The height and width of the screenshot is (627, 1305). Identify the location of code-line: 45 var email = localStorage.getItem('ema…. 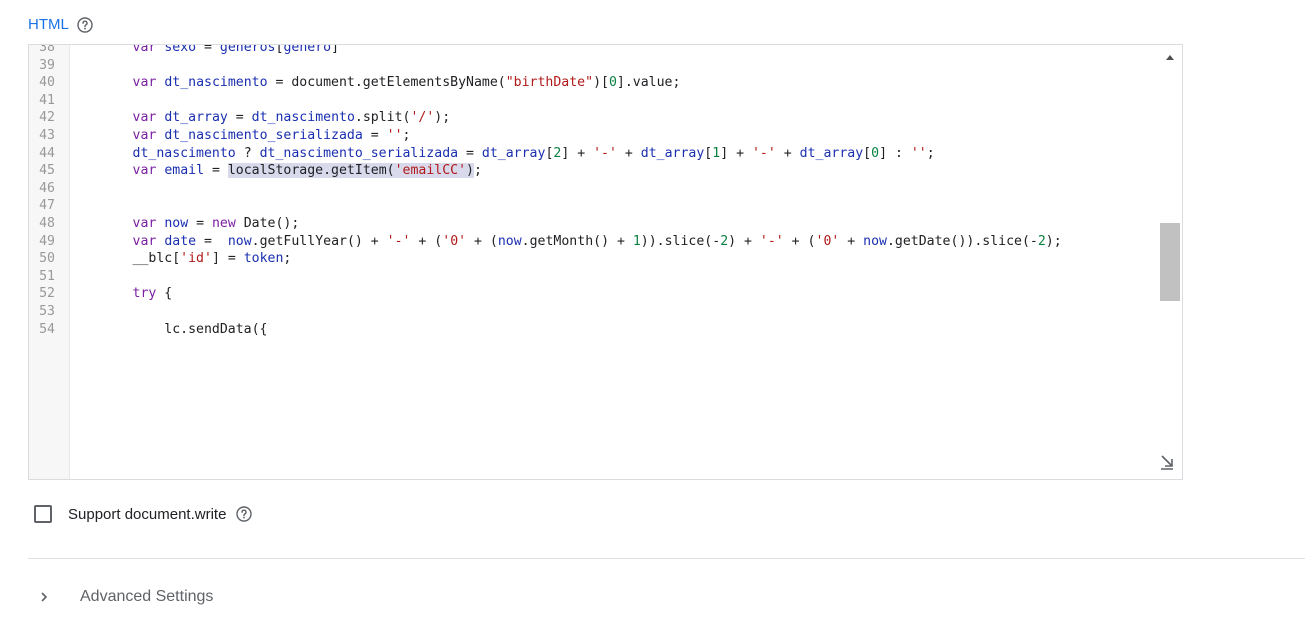
(593, 171).